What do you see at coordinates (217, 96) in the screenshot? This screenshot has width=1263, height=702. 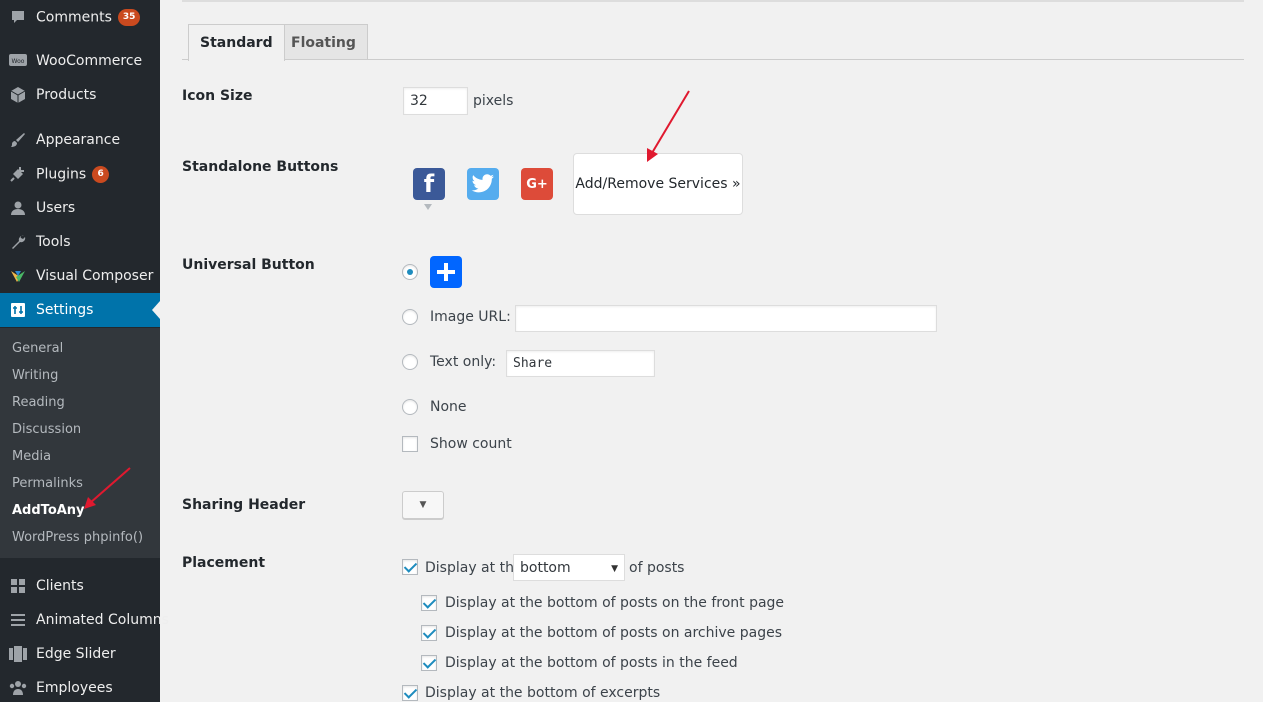 I see `icon-size-label: Icon Size` at bounding box center [217, 96].